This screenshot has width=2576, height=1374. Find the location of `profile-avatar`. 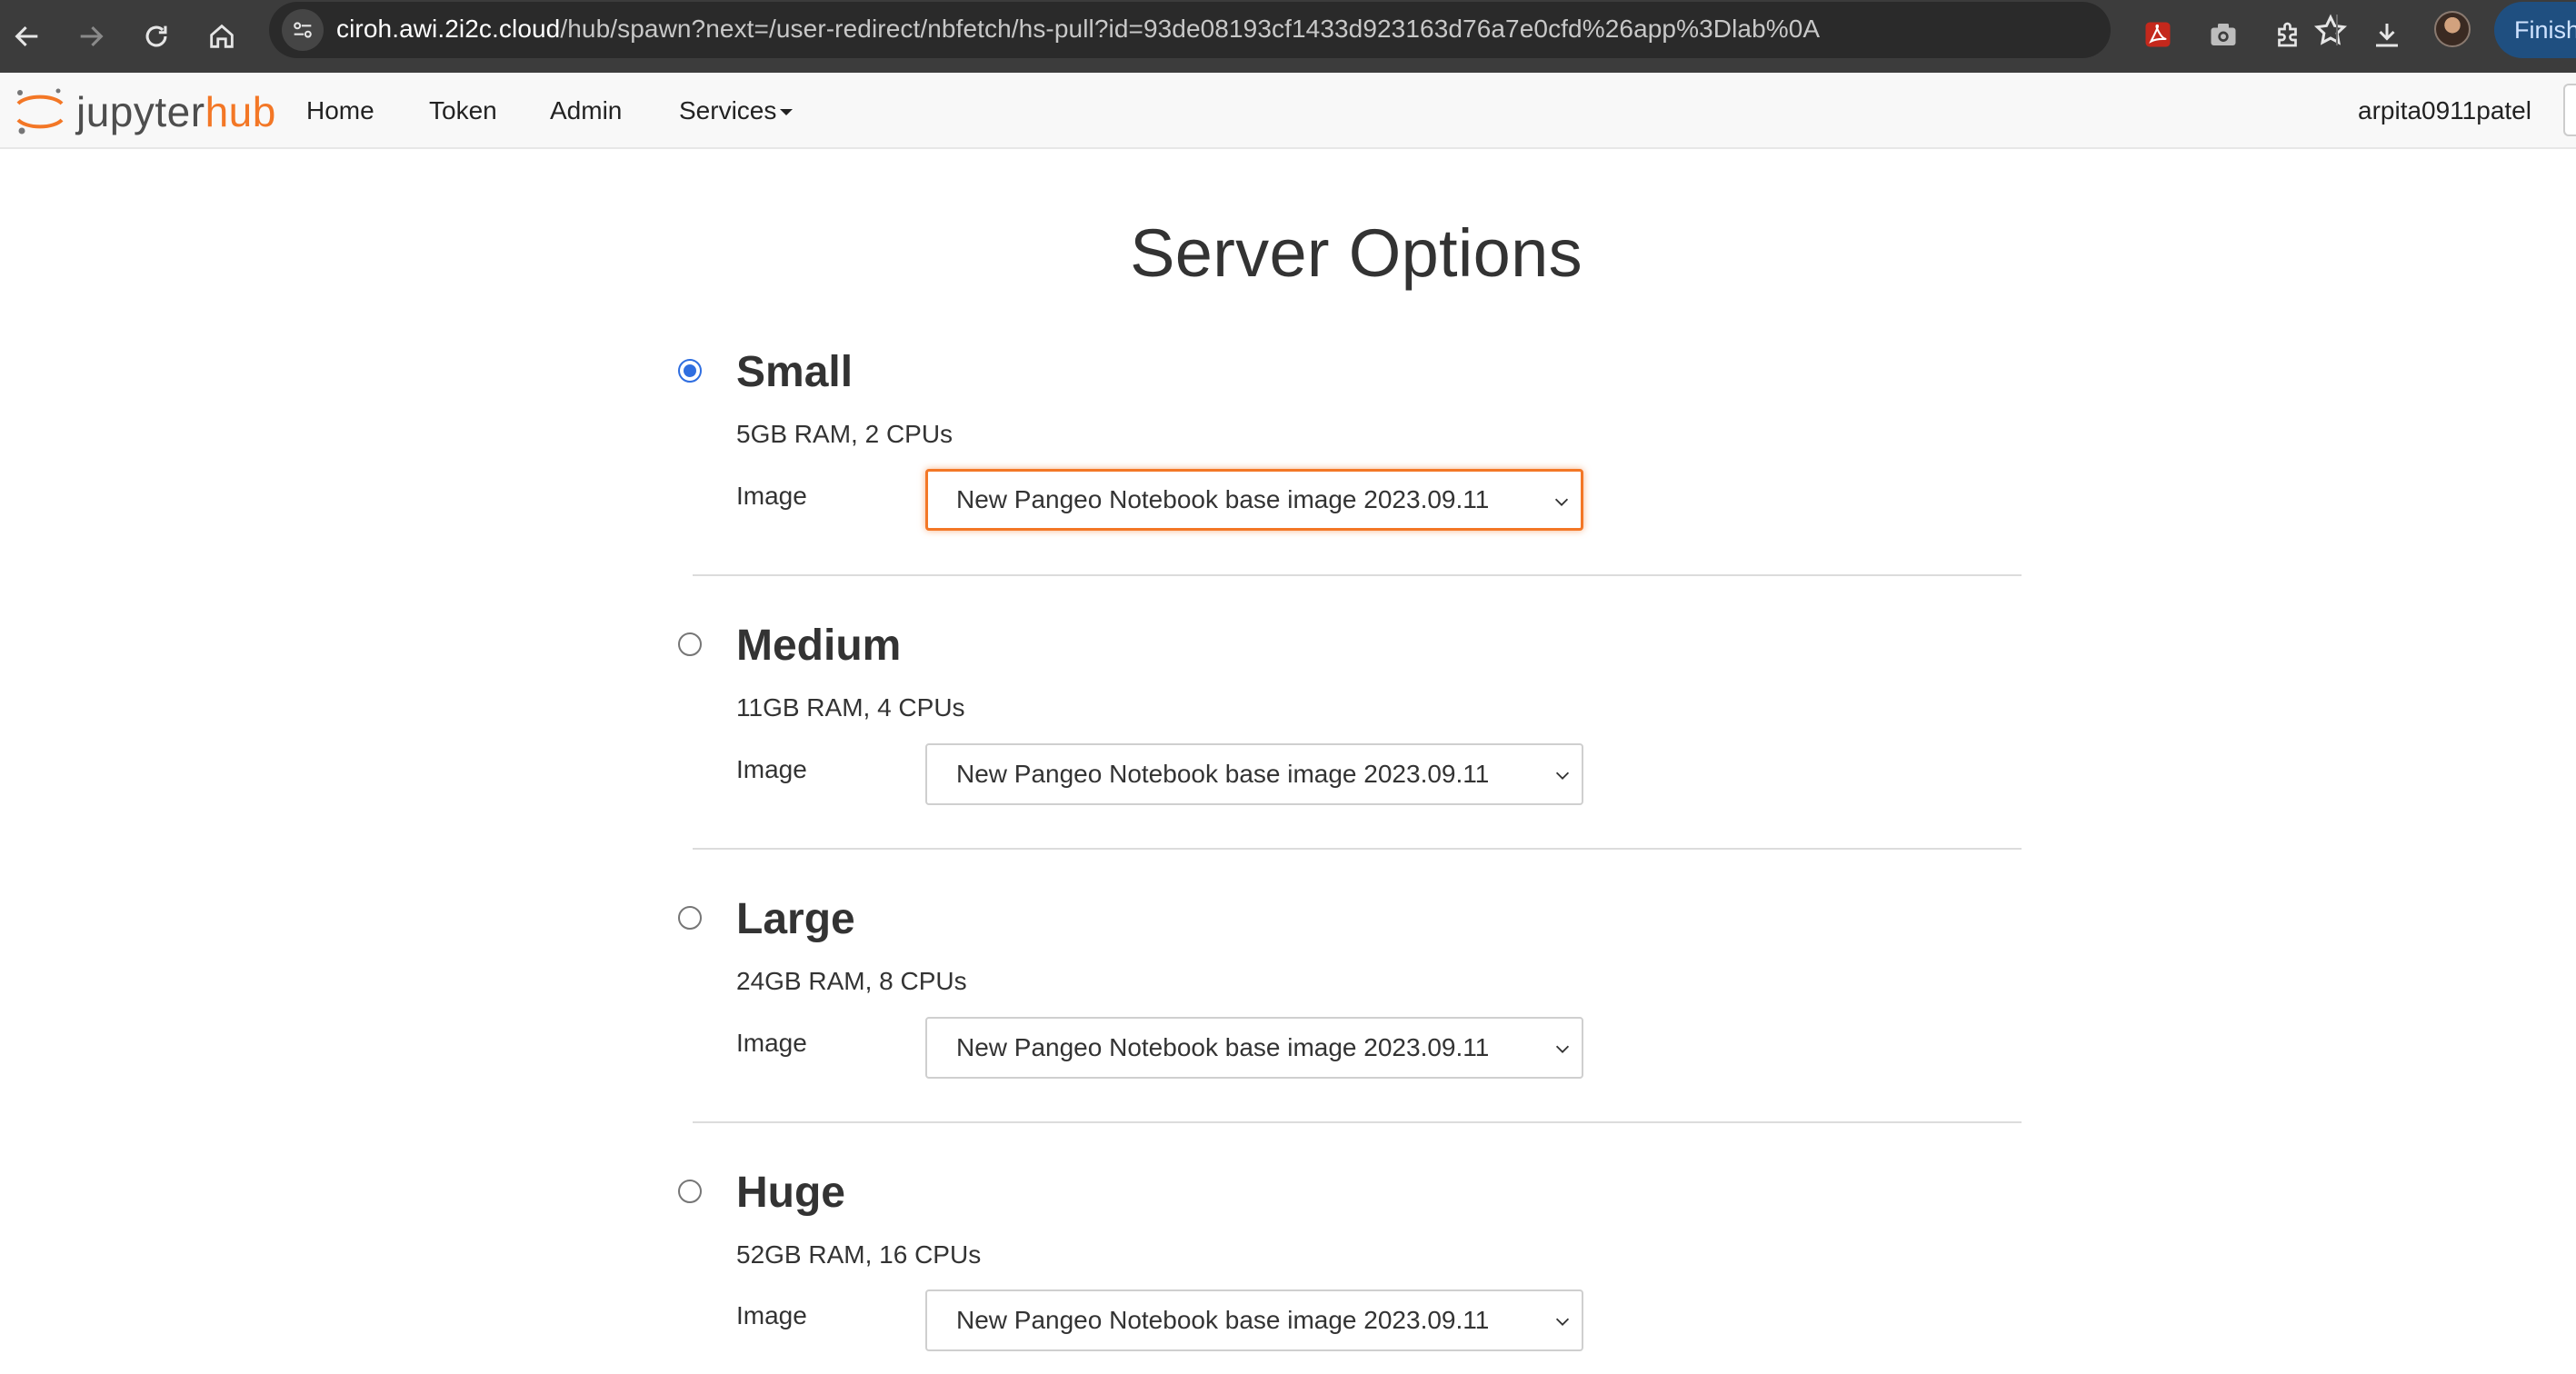

profile-avatar is located at coordinates (2452, 29).